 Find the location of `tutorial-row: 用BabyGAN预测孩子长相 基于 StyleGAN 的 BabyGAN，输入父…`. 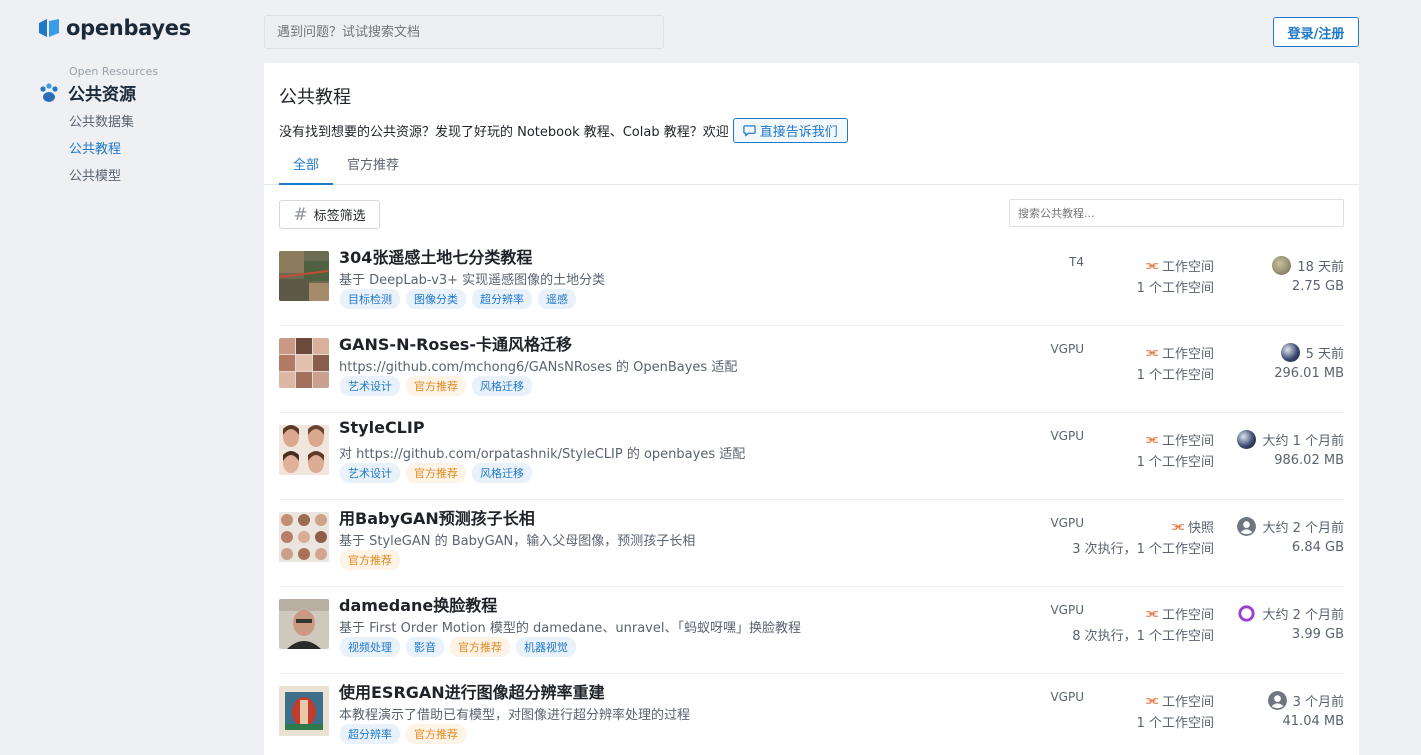

tutorial-row: 用BabyGAN预测孩子长相 基于 StyleGAN 的 BabyGAN，输入父… is located at coordinates (811, 543).